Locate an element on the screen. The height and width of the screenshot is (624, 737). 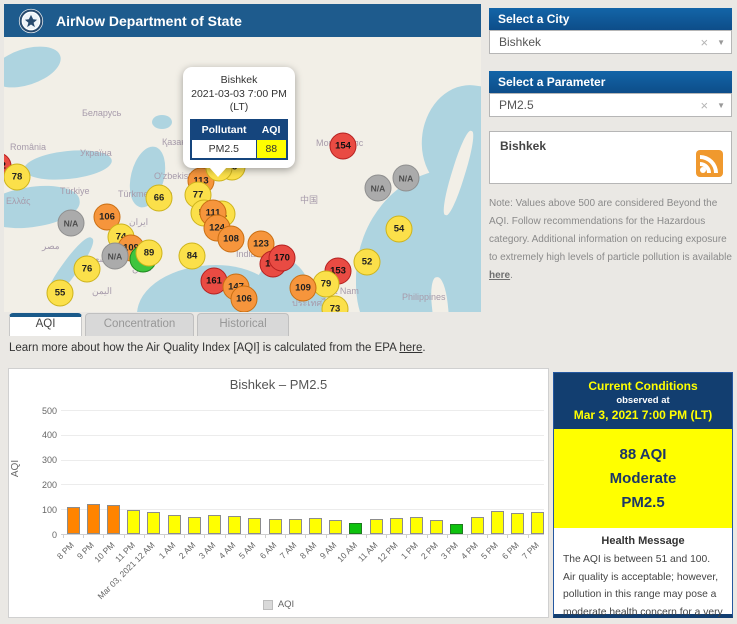
x-tick-label: 2 AM is located at coordinates (187, 550).